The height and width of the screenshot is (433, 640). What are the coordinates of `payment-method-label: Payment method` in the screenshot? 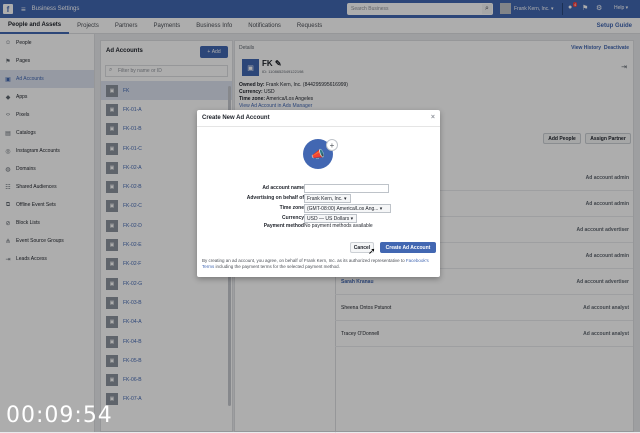 It's located at (283, 226).